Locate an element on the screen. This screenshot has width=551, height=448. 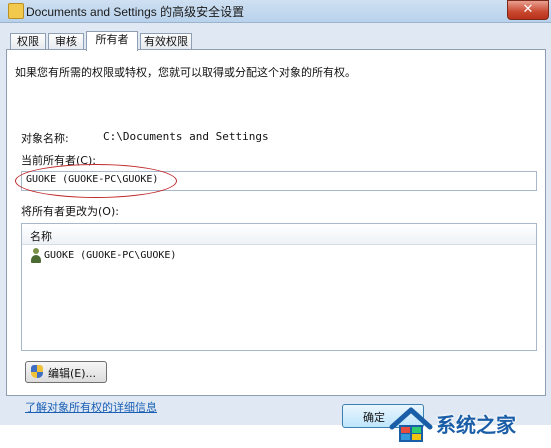
tab-permissions: 权限 is located at coordinates (28, 41).